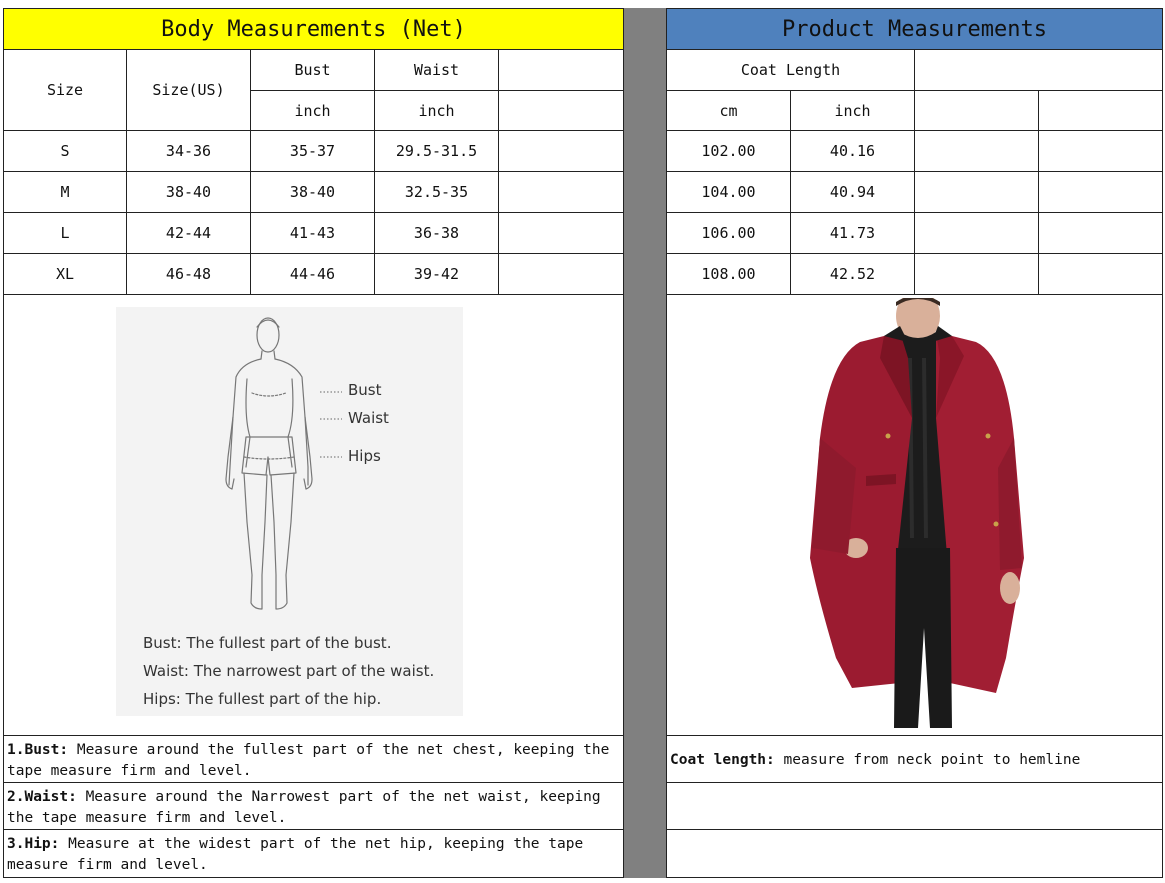  Describe the element at coordinates (368, 418) in the screenshot. I see `waist-label: Waist` at that location.